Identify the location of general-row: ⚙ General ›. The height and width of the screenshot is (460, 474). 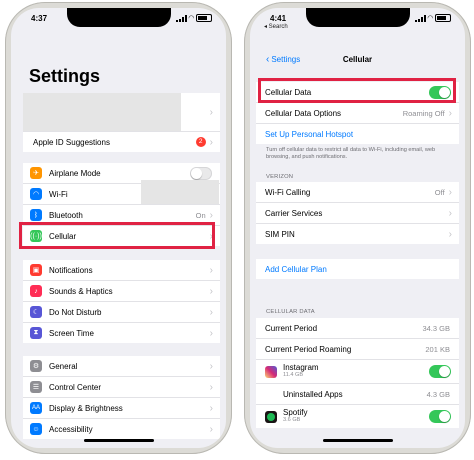
(121, 366).